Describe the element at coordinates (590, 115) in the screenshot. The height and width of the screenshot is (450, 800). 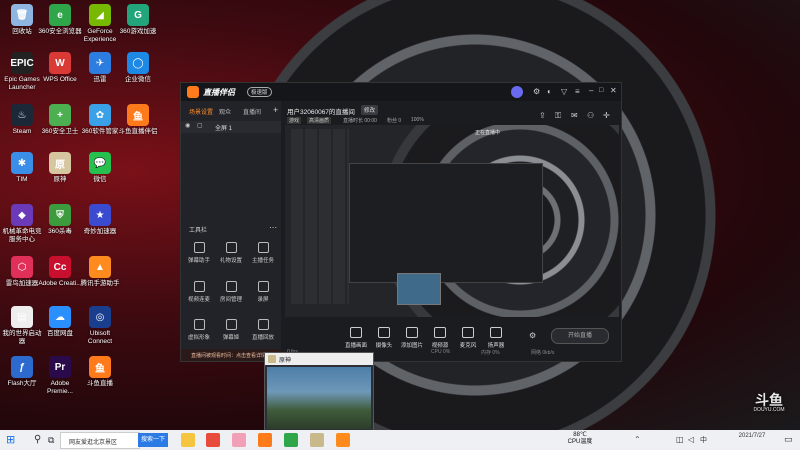
I see `users-icon: ⚇` at that location.